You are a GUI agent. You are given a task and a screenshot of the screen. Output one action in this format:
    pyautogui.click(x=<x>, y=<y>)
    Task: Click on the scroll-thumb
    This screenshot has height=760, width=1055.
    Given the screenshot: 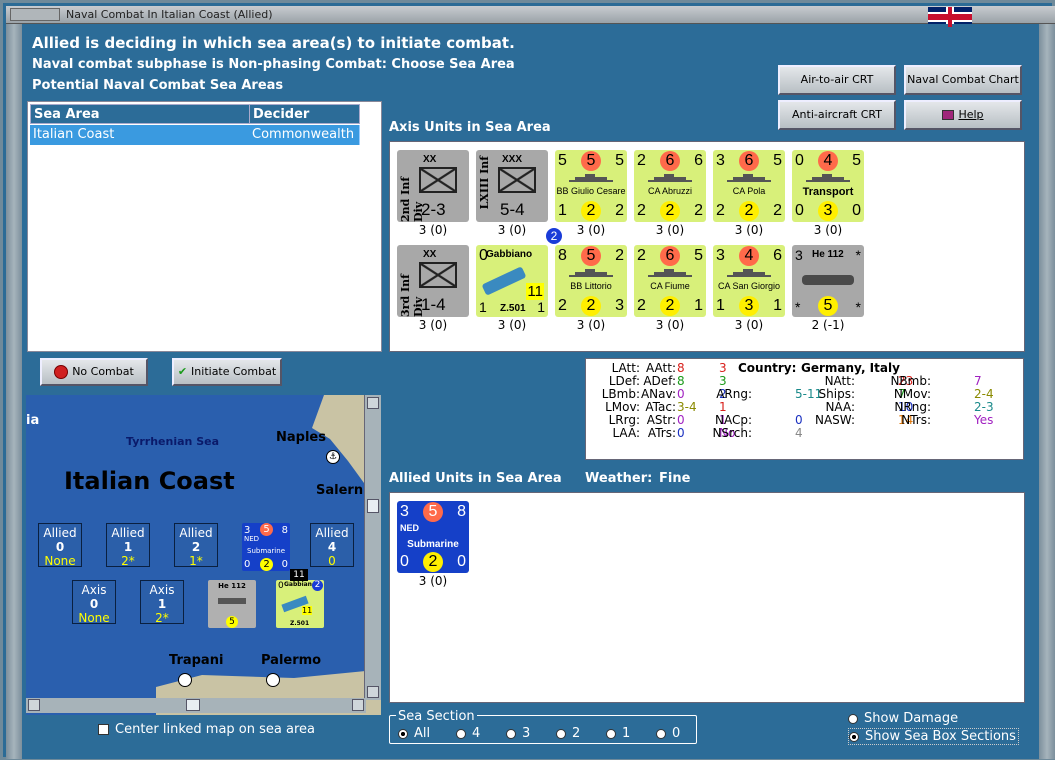 What is the action you would take?
    pyautogui.click(x=373, y=506)
    